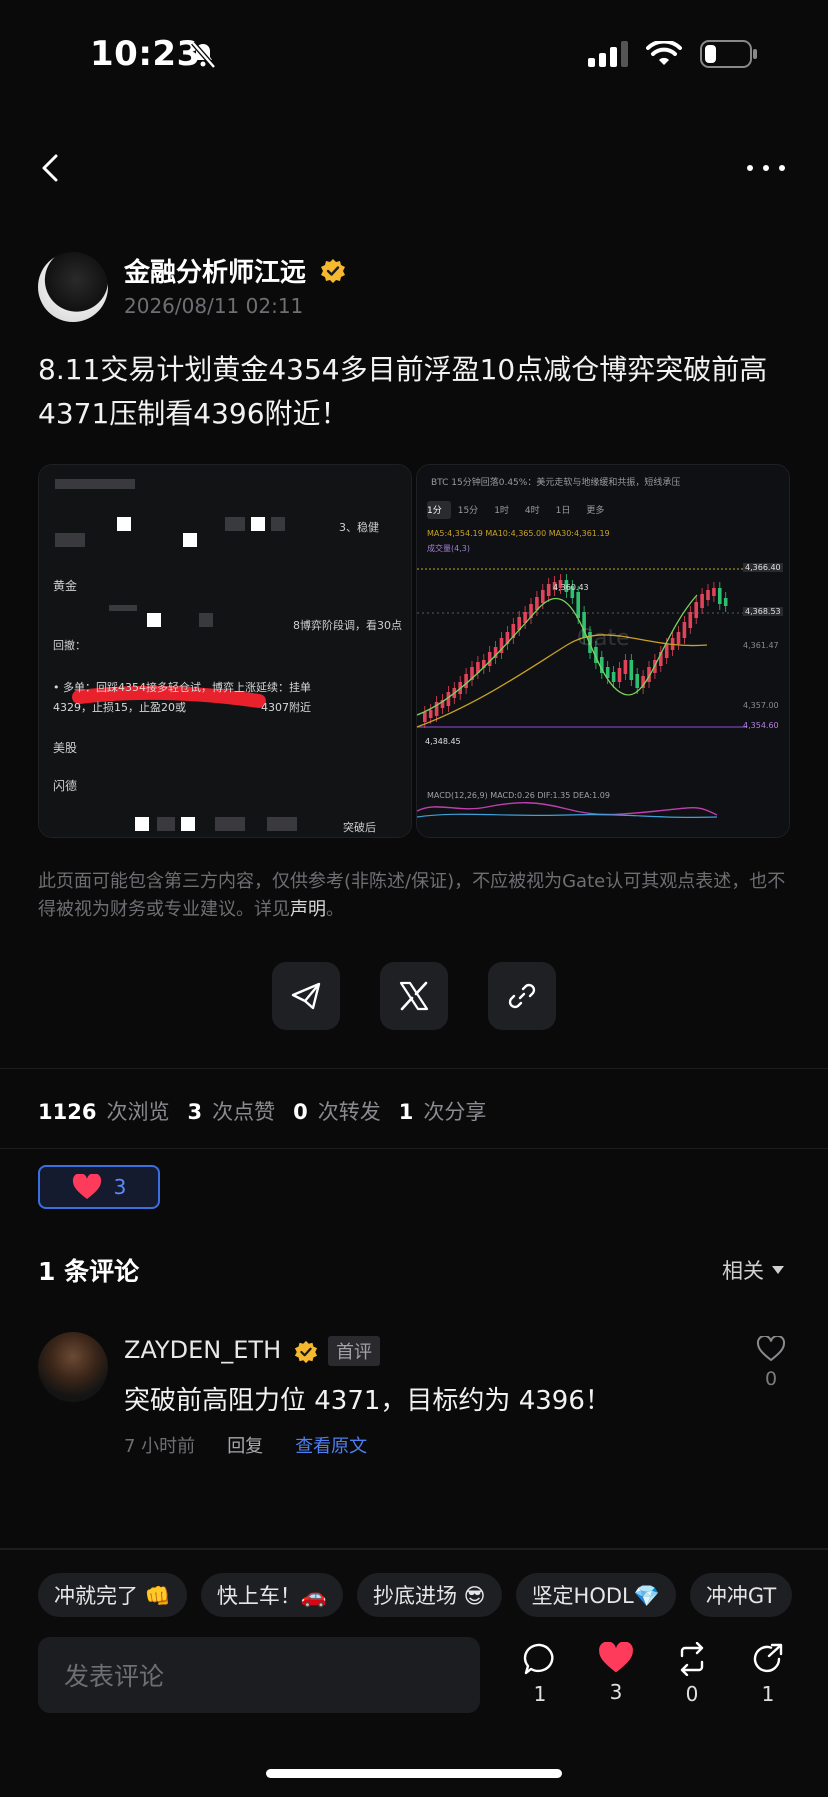 The height and width of the screenshot is (1797, 828). I want to click on x-logo-icon, so click(414, 996).